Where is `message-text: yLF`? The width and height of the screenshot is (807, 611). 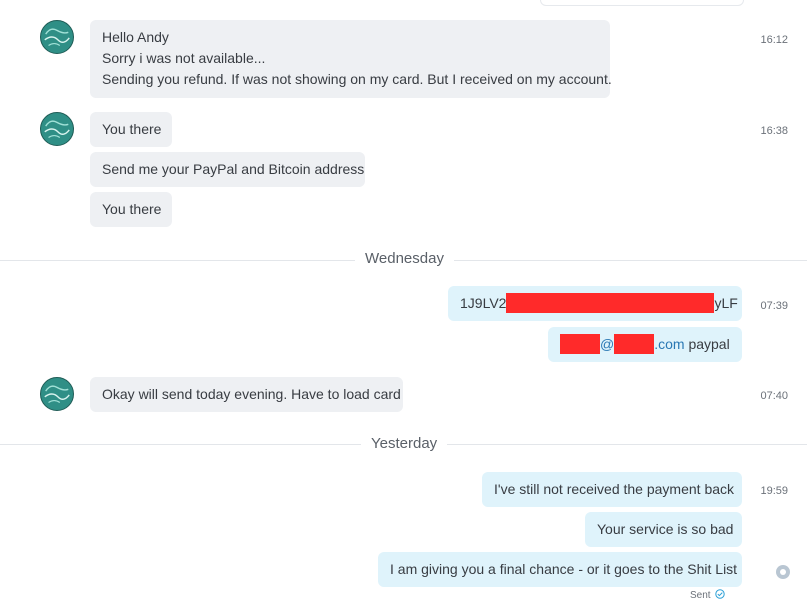 message-text: yLF is located at coordinates (726, 303).